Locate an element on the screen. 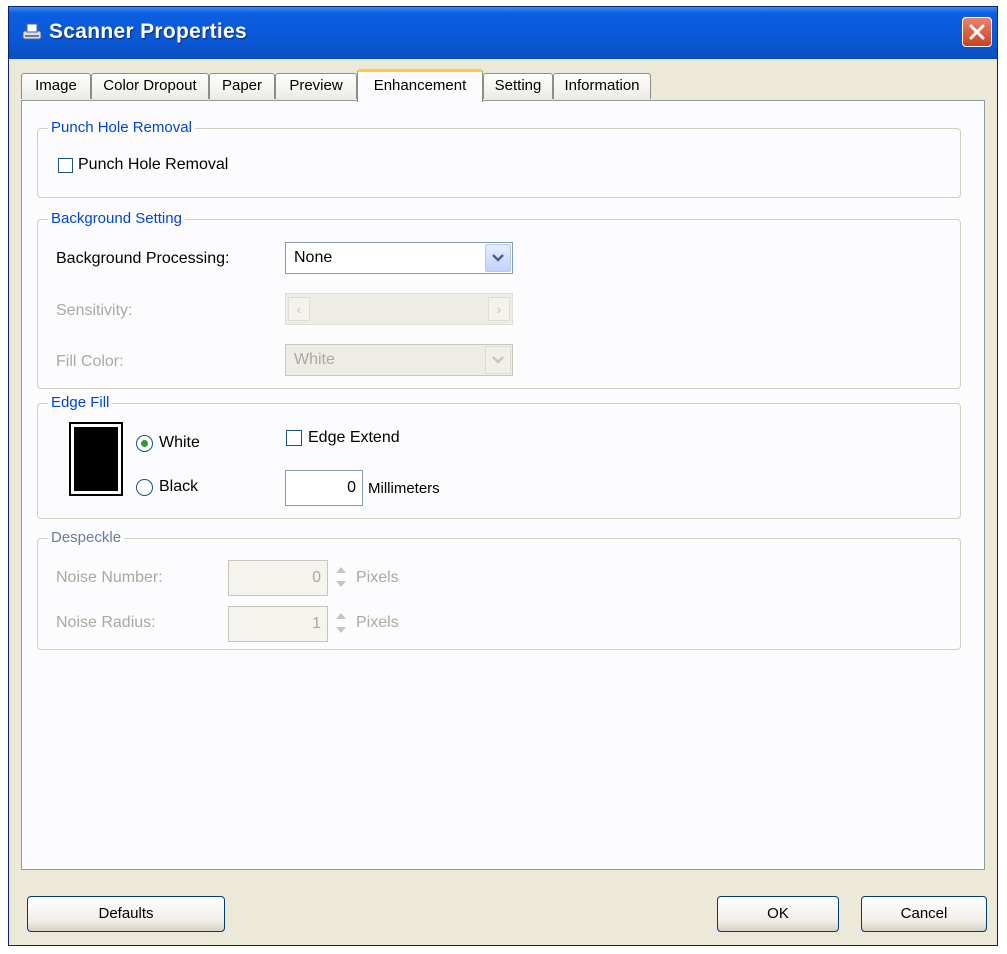 This screenshot has height=954, width=1007. punch-hole-checkbox is located at coordinates (65, 165).